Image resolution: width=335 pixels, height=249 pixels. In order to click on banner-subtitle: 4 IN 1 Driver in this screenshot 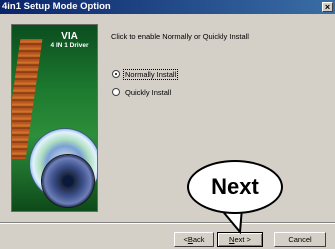, I will do `click(69, 45)`.